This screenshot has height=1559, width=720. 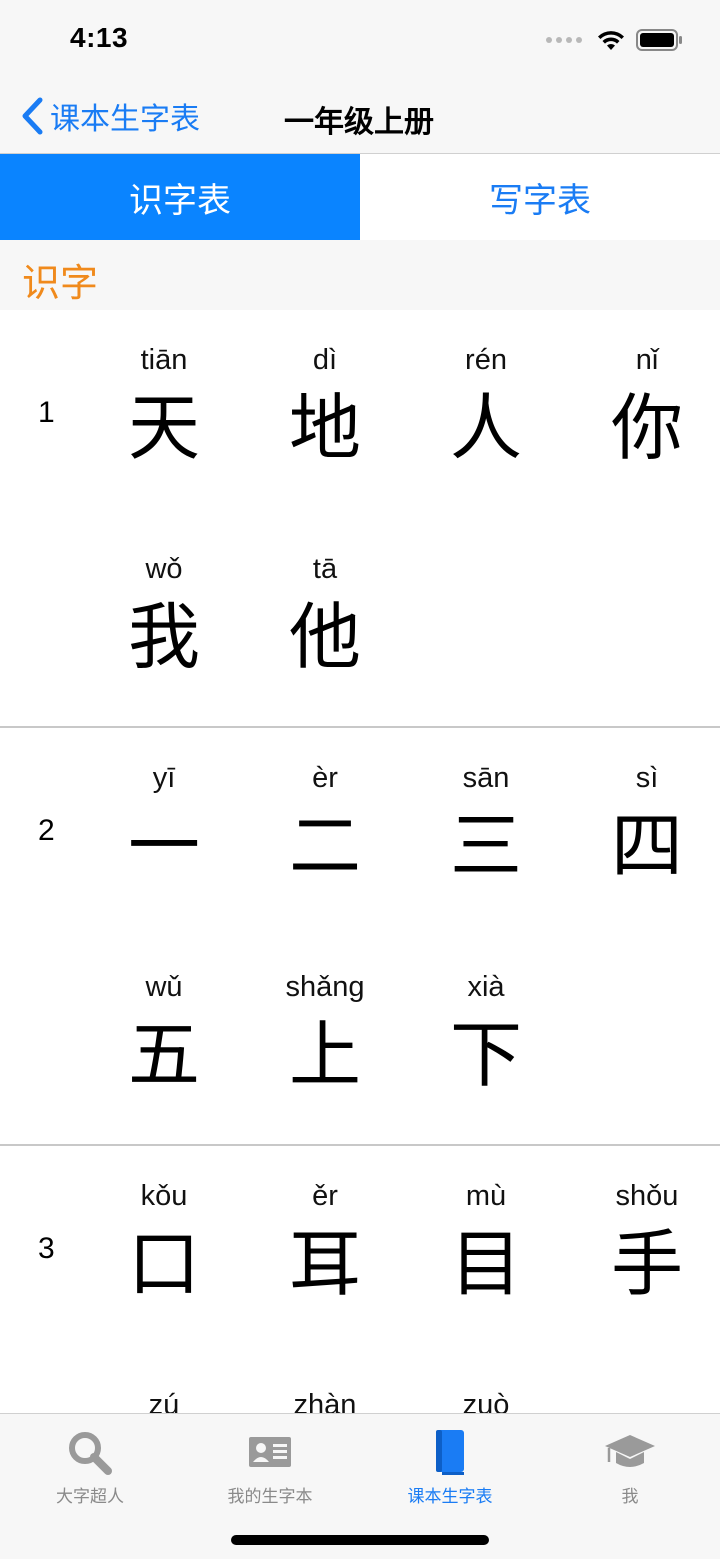 I want to click on character-cell: rén 人, so click(x=486, y=410).